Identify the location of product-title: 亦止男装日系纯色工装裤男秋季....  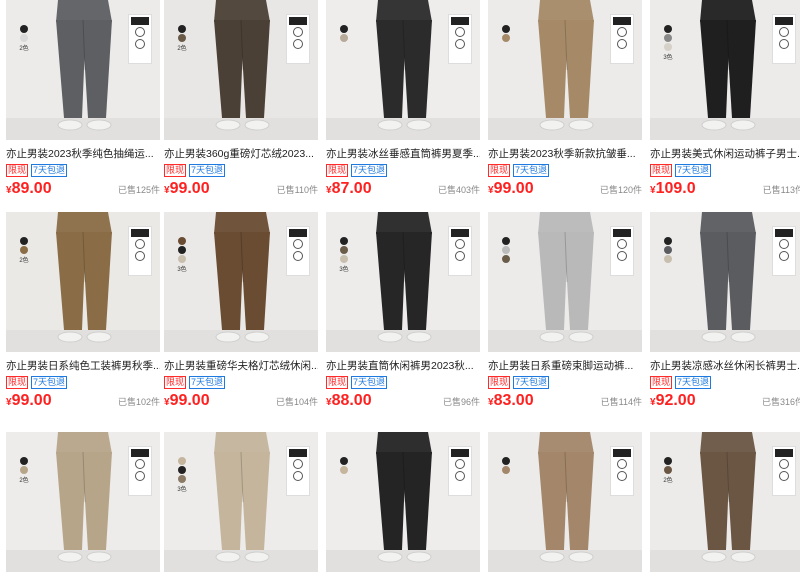
(83, 366).